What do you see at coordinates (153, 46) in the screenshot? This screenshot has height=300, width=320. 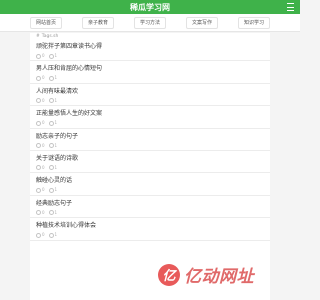 I see `list-item-title: 顽驼拌子第四章读书心得` at bounding box center [153, 46].